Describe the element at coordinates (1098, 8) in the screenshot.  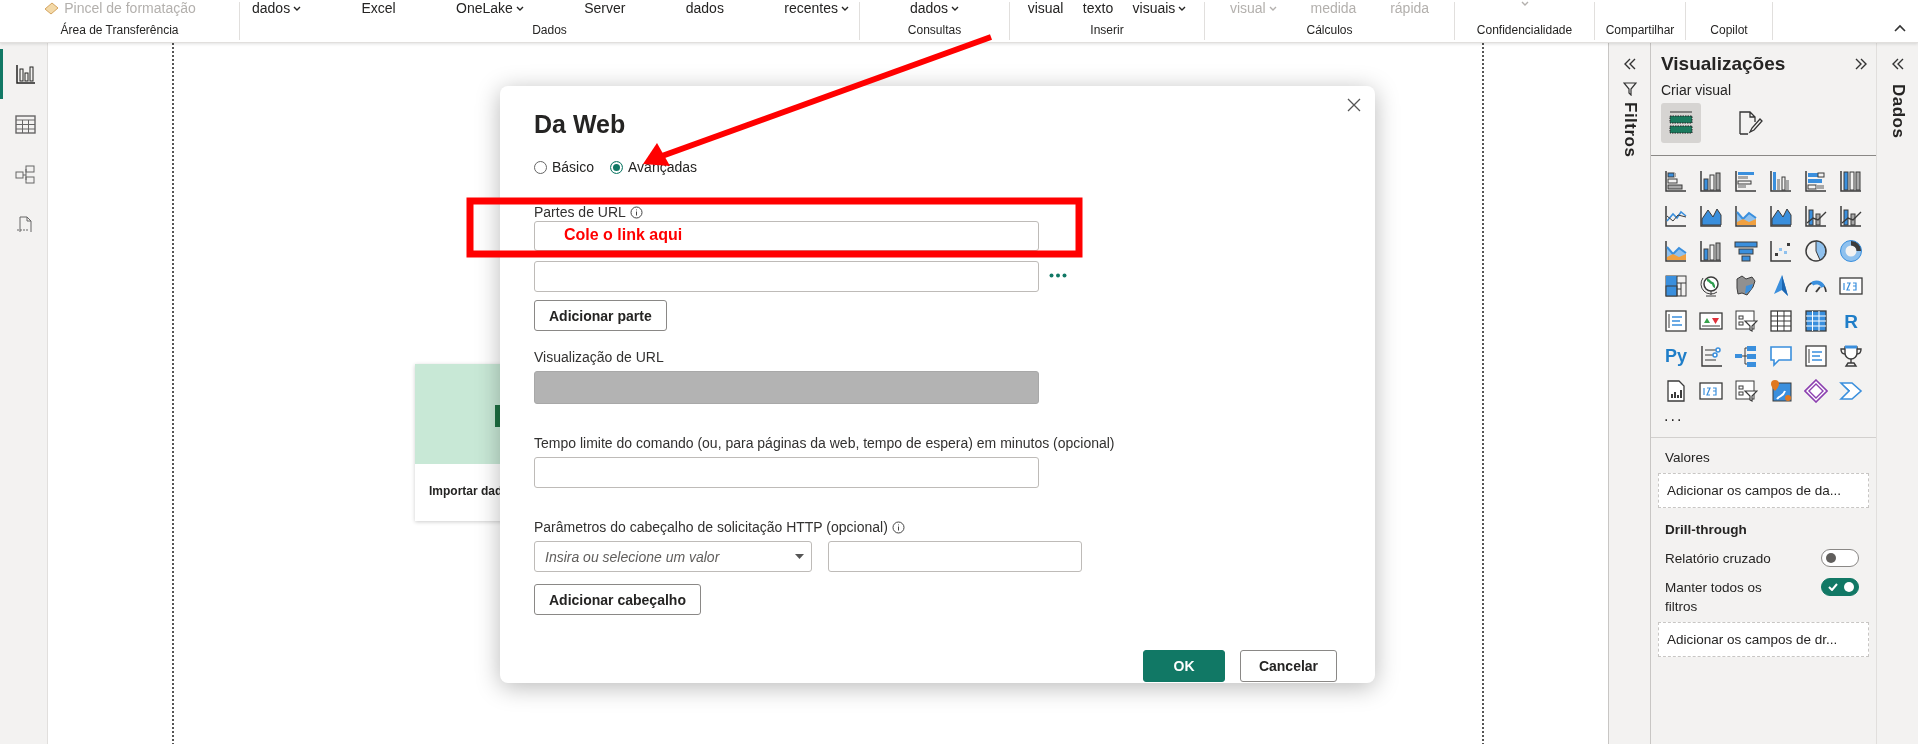
I see `ribbon-button: texto` at that location.